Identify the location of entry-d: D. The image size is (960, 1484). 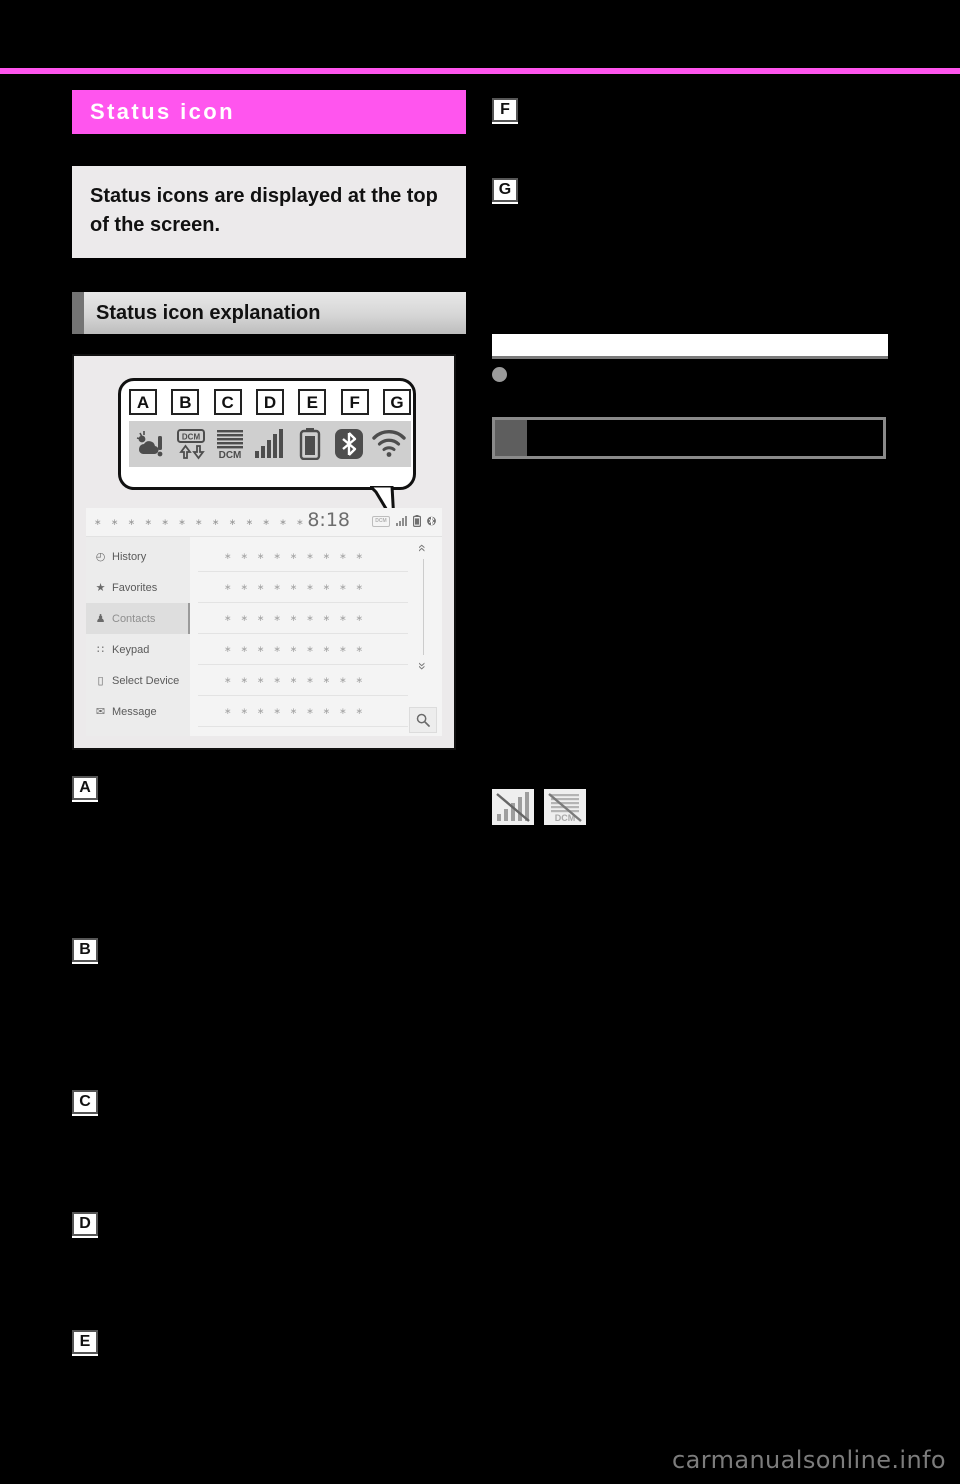
(269, 1224).